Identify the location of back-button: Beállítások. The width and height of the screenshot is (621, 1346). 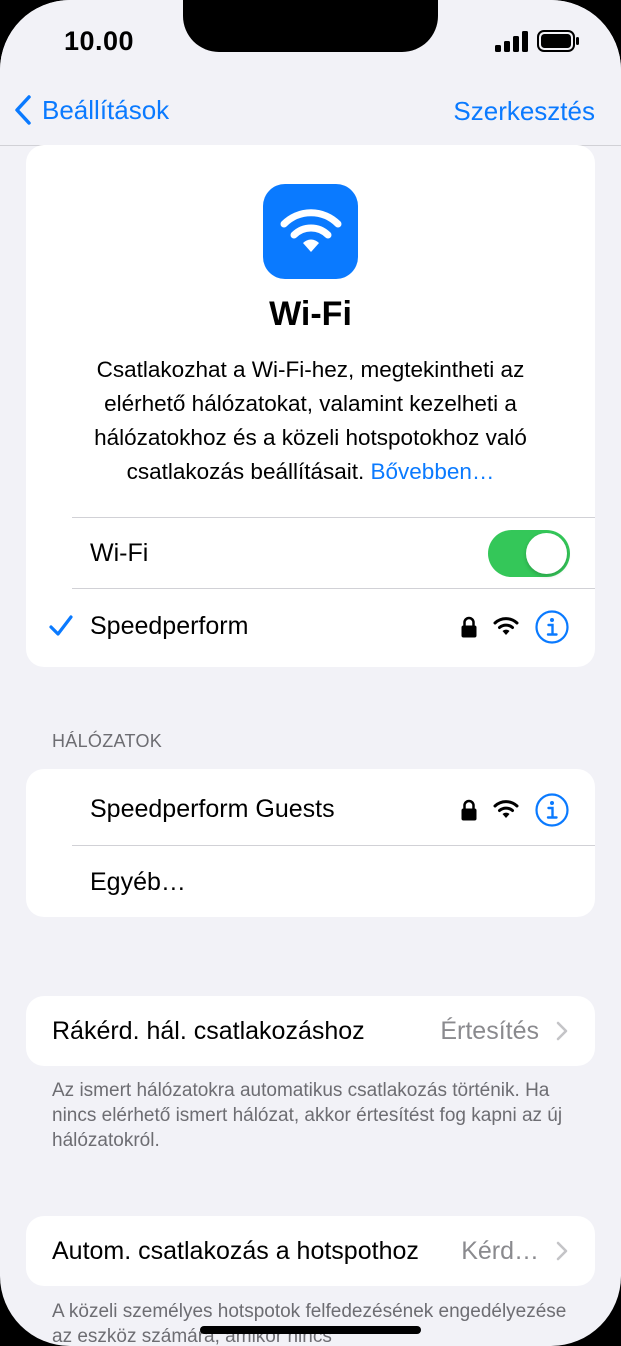
(90, 110).